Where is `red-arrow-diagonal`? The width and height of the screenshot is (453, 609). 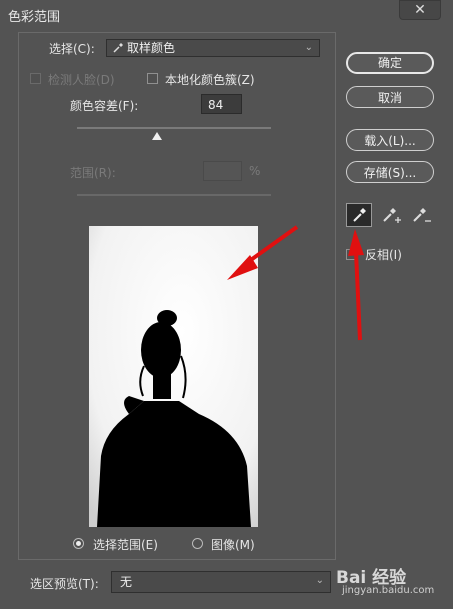
red-arrow-diagonal is located at coordinates (263, 252).